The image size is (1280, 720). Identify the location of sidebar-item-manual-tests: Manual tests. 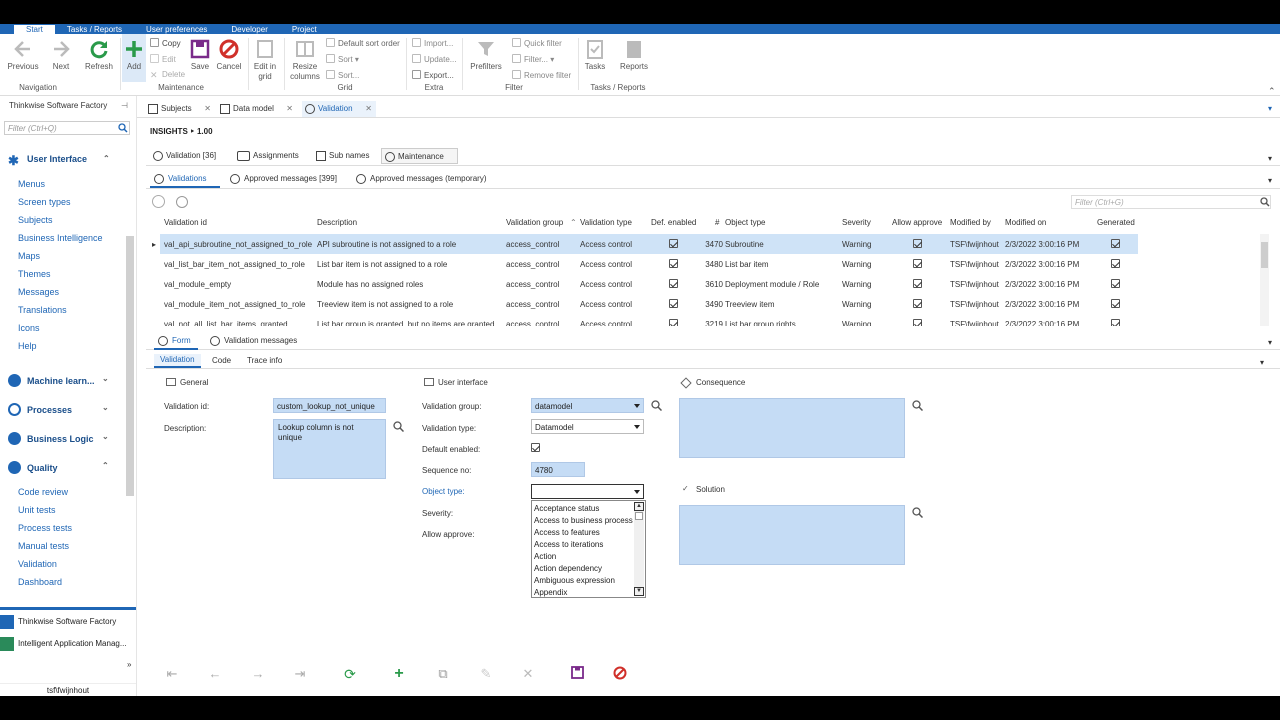
(43, 546).